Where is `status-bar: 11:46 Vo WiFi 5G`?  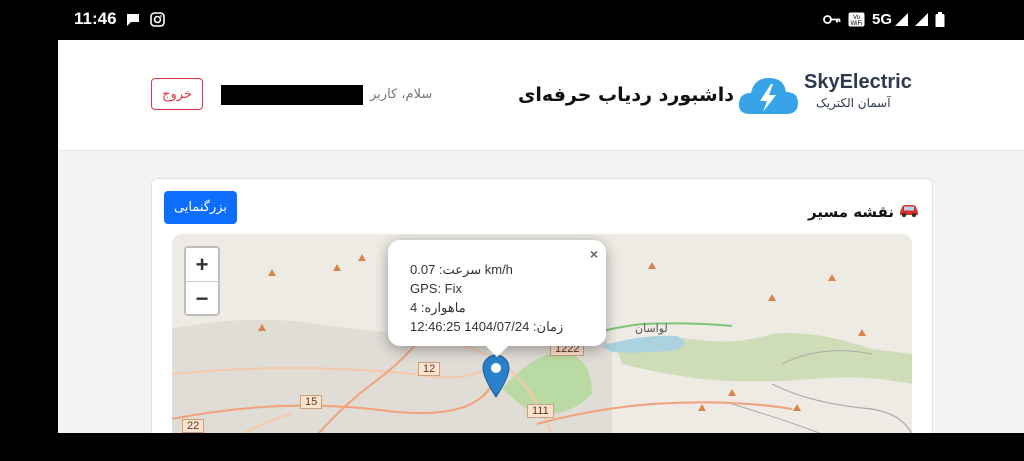
status-bar: 11:46 Vo WiFi 5G is located at coordinates (512, 20).